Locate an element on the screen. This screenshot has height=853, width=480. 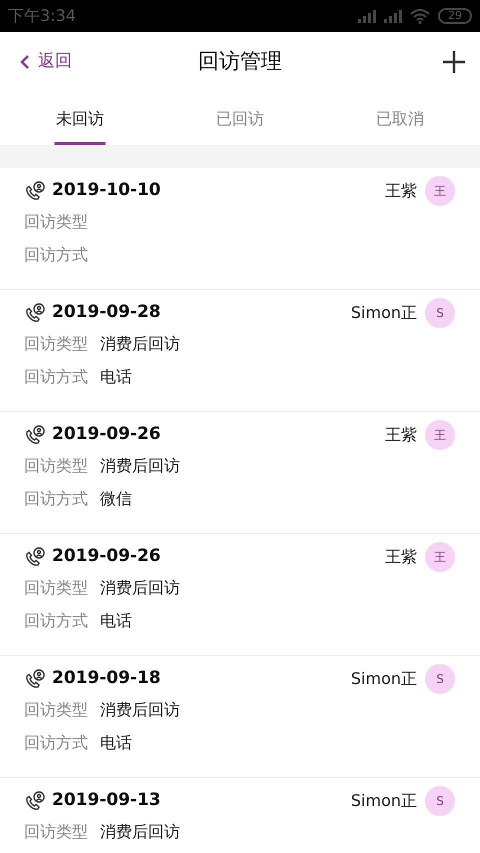
tab: 已回访 is located at coordinates (240, 118).